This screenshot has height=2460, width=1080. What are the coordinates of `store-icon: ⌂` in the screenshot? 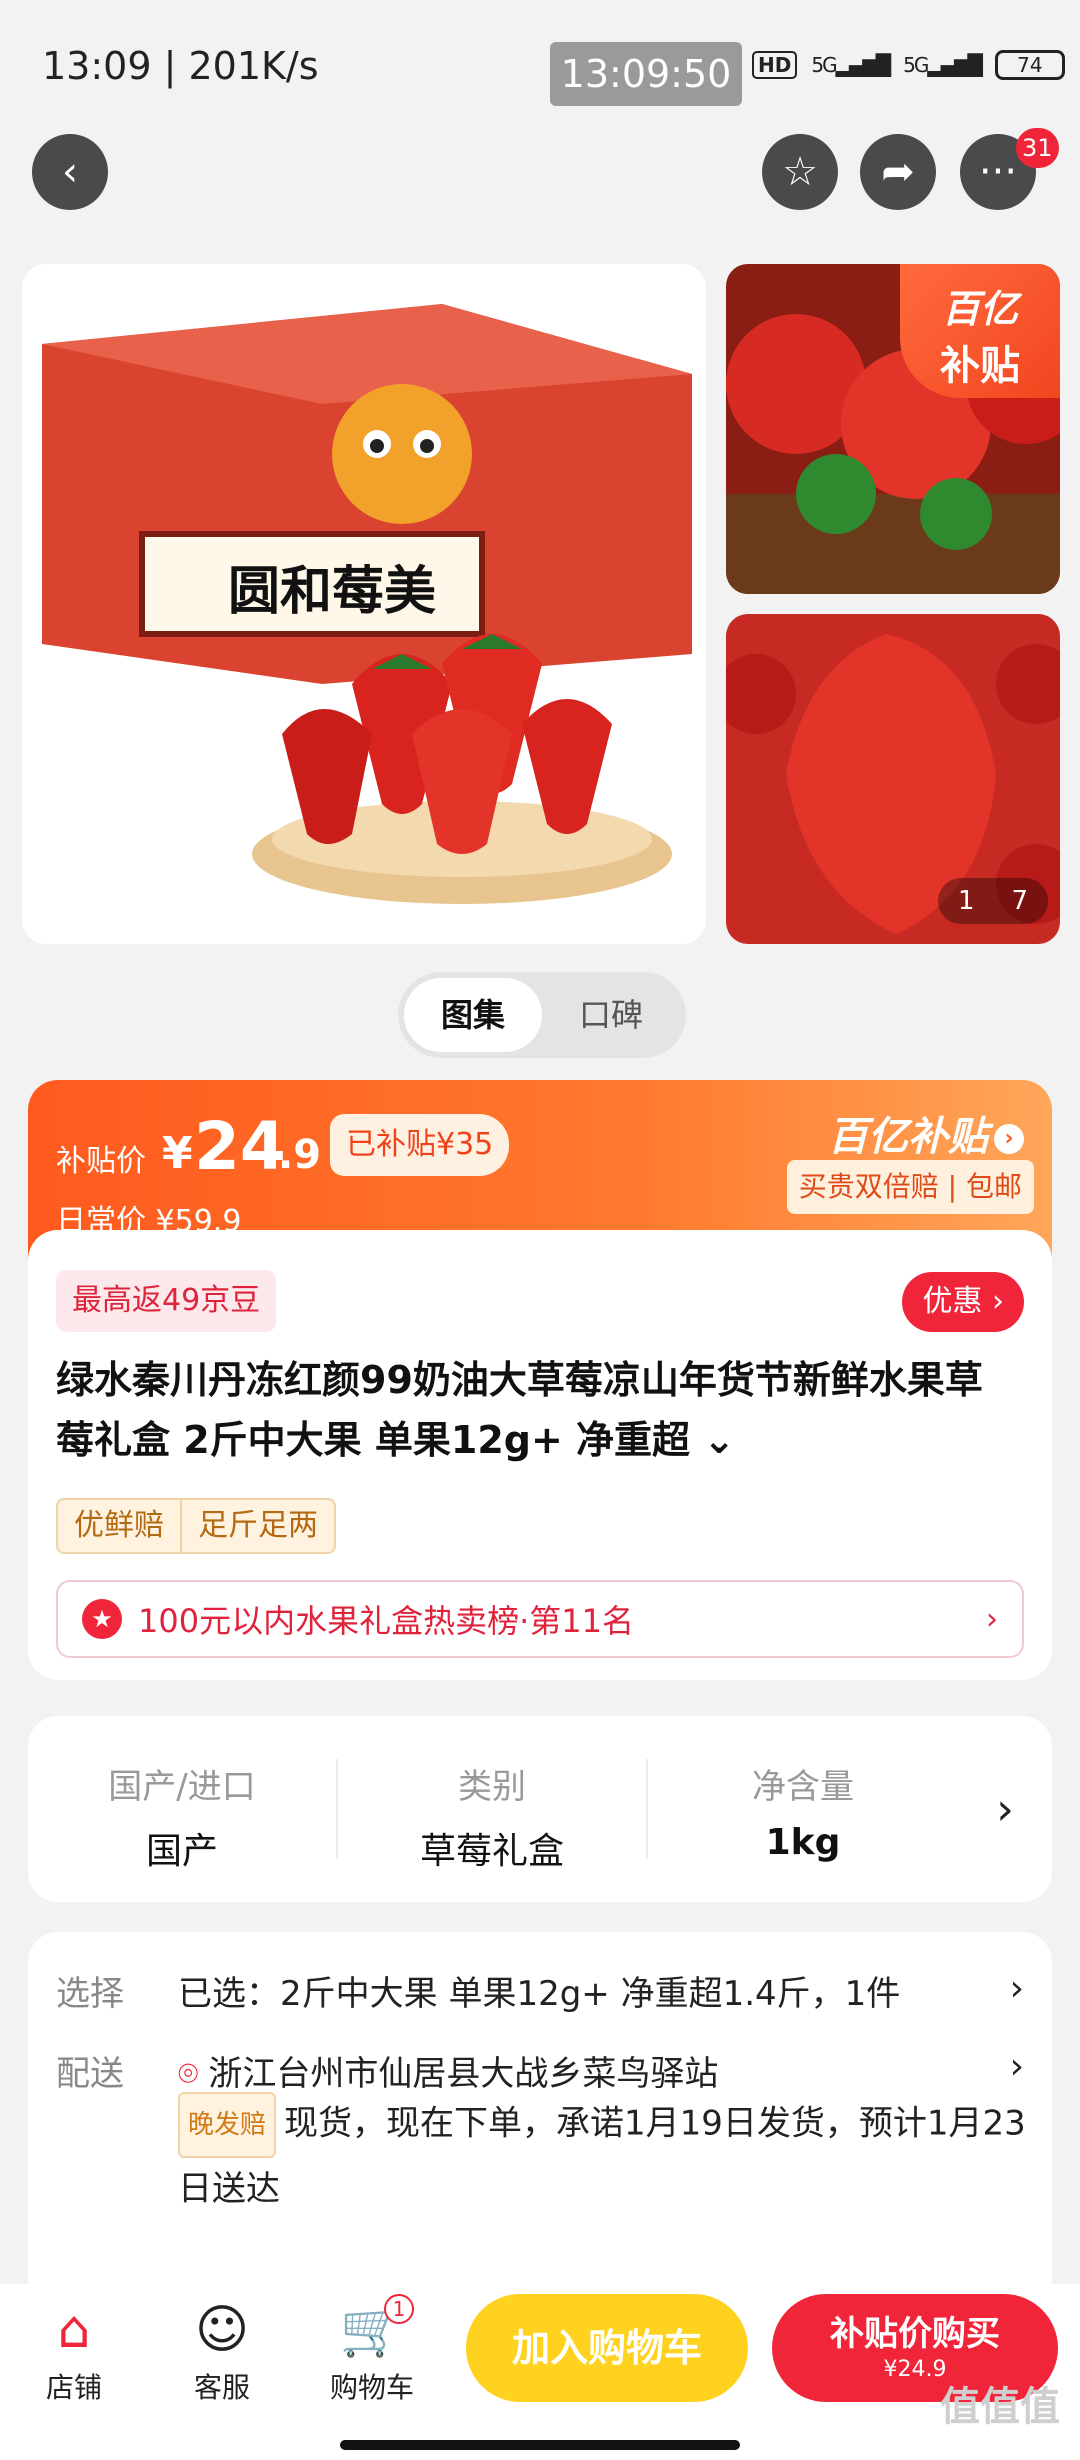 It's located at (74, 2330).